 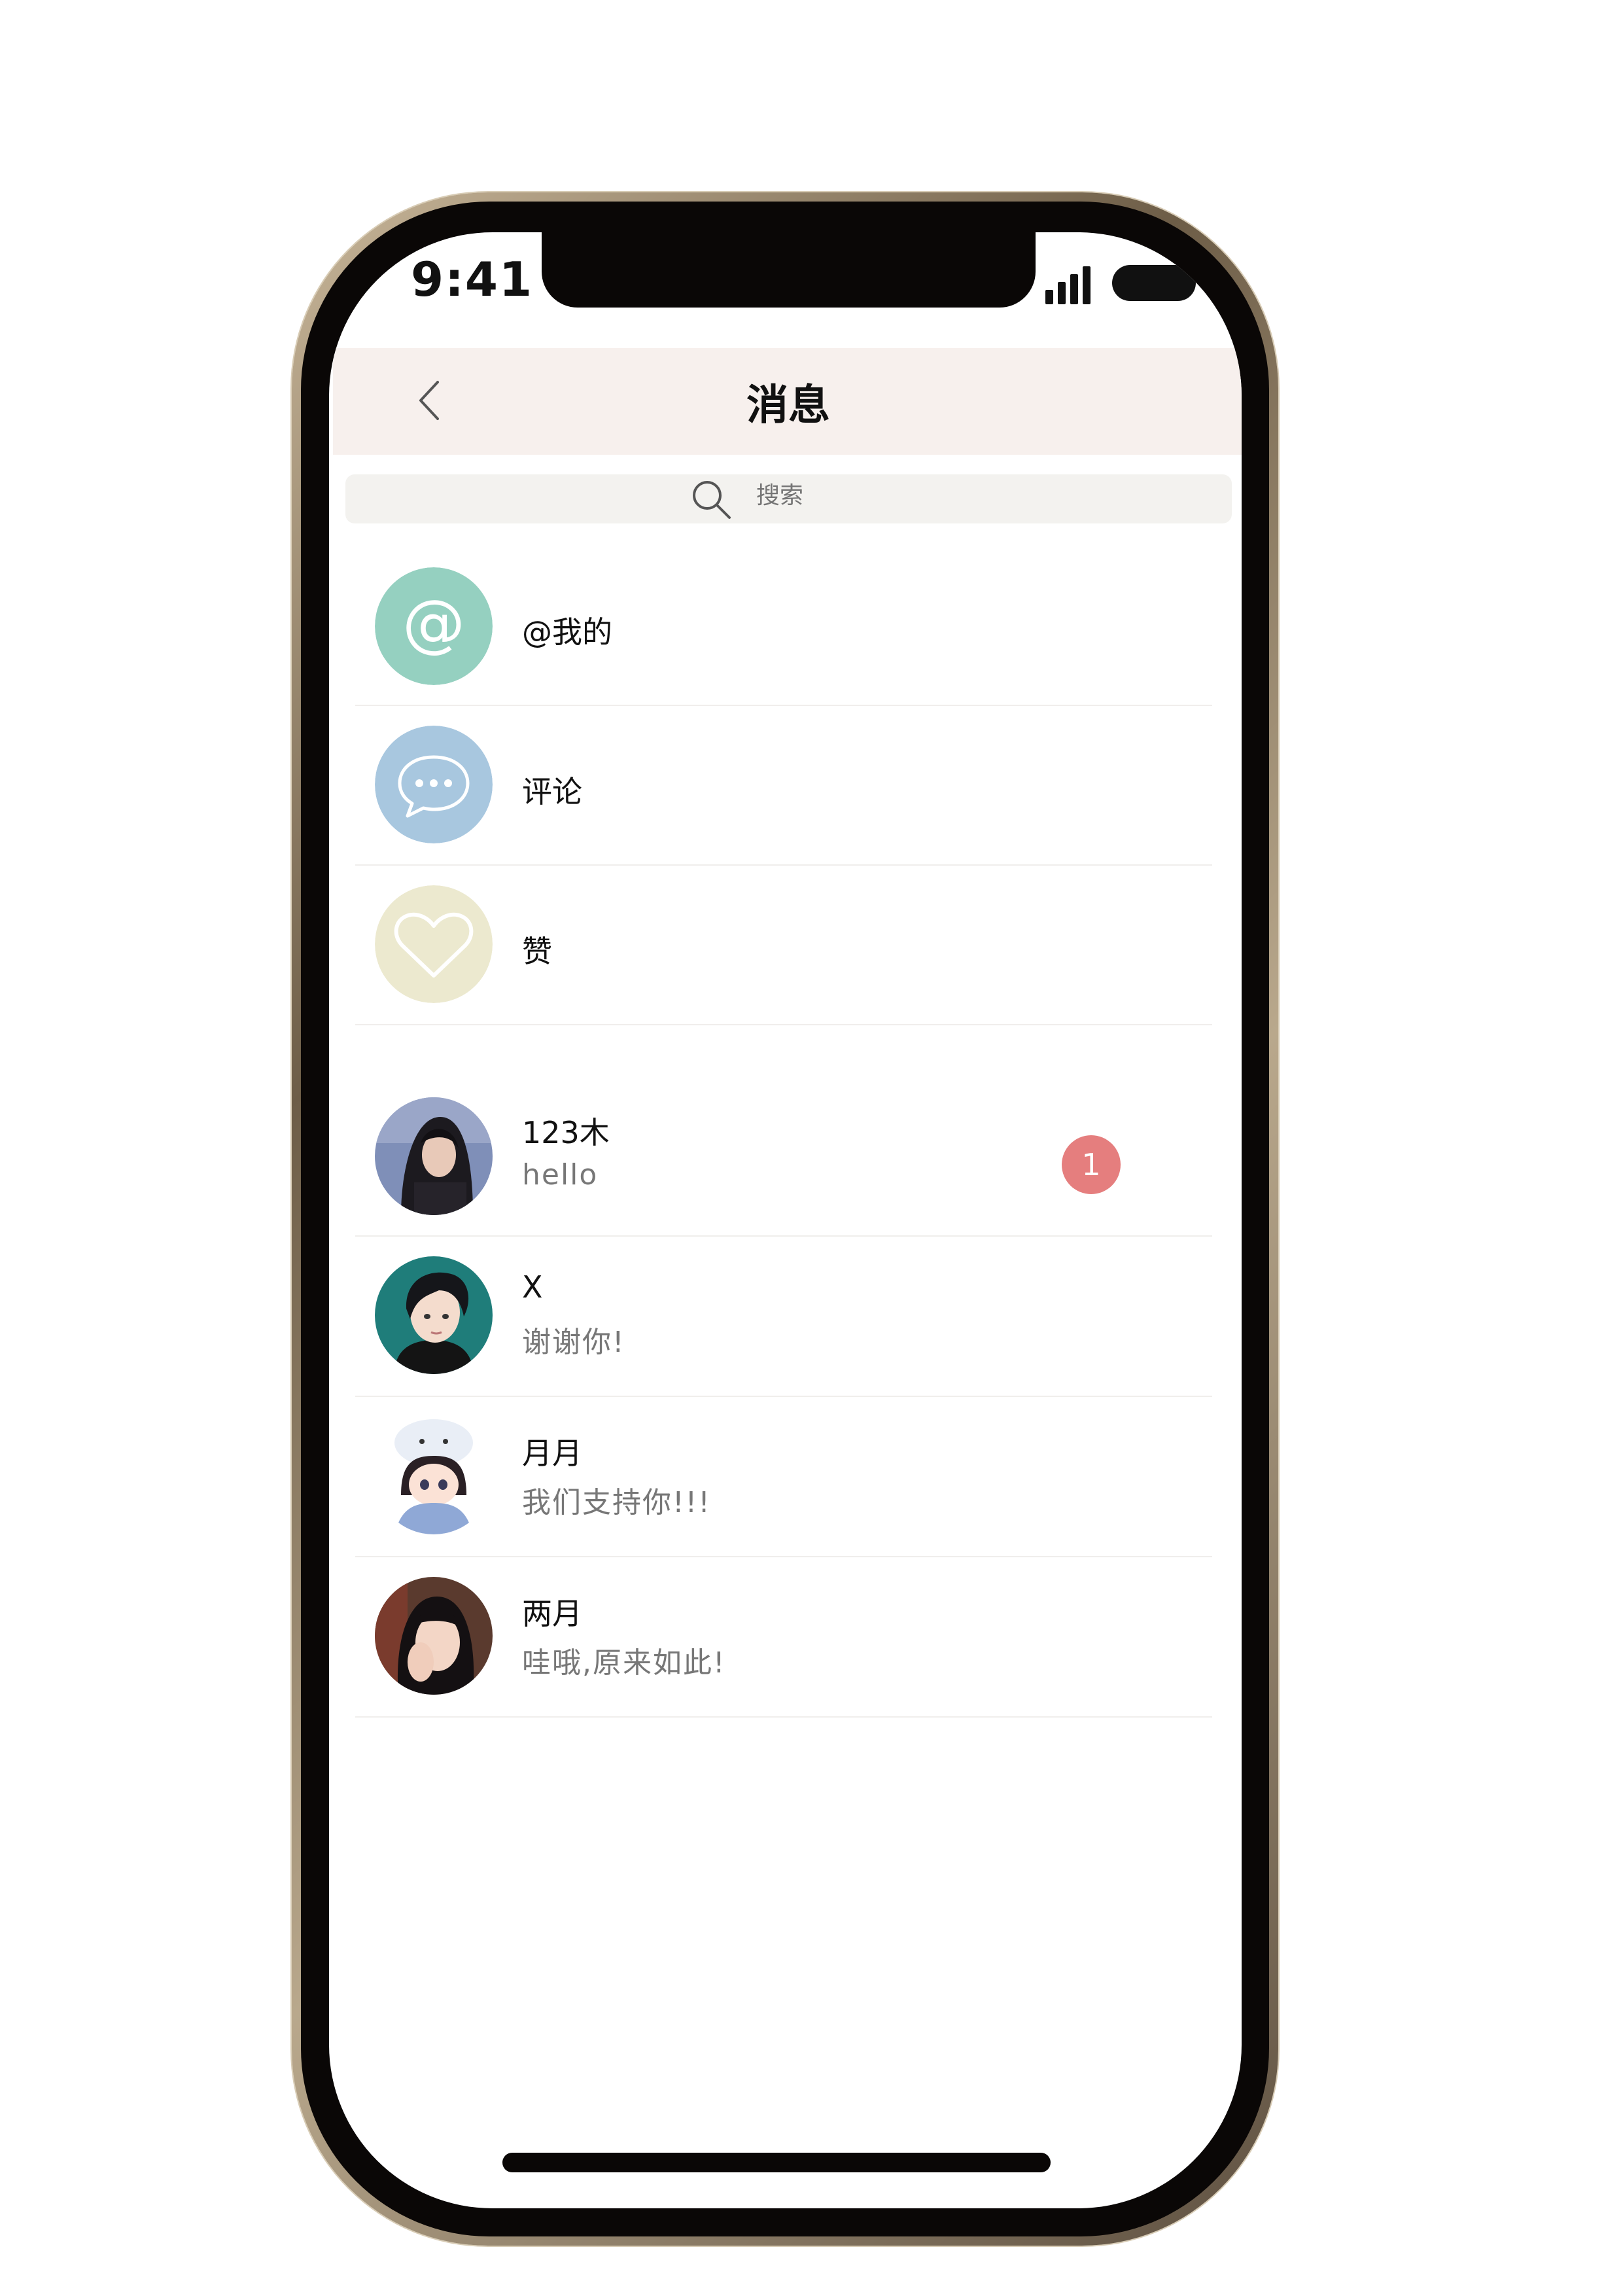 I want to click on contact-name: 月月, so click(x=552, y=1453).